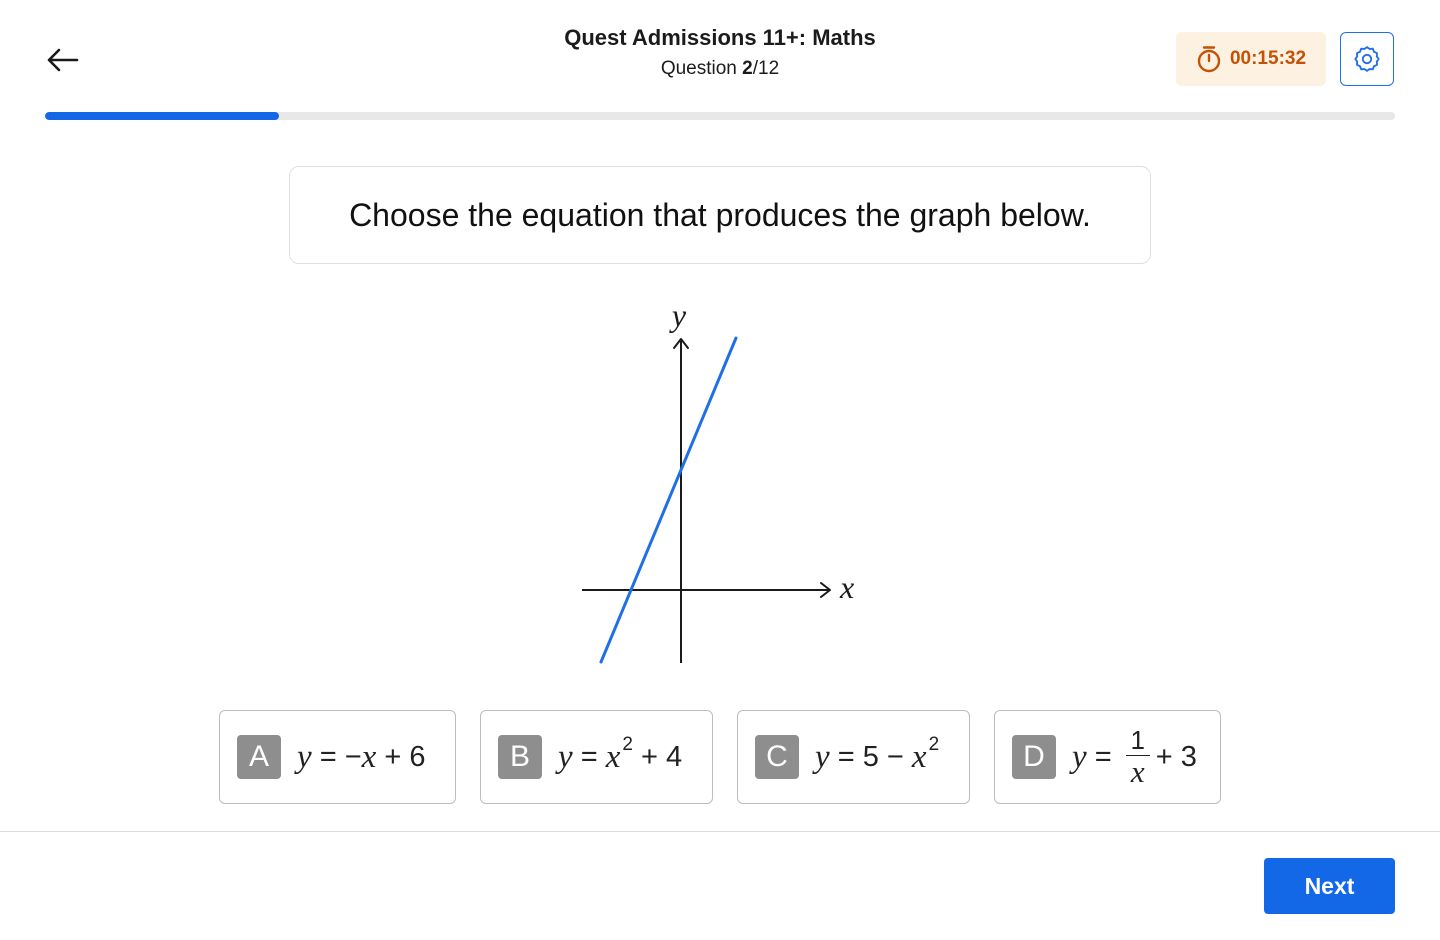  I want to click on choice-b-x: x, so click(613, 756).